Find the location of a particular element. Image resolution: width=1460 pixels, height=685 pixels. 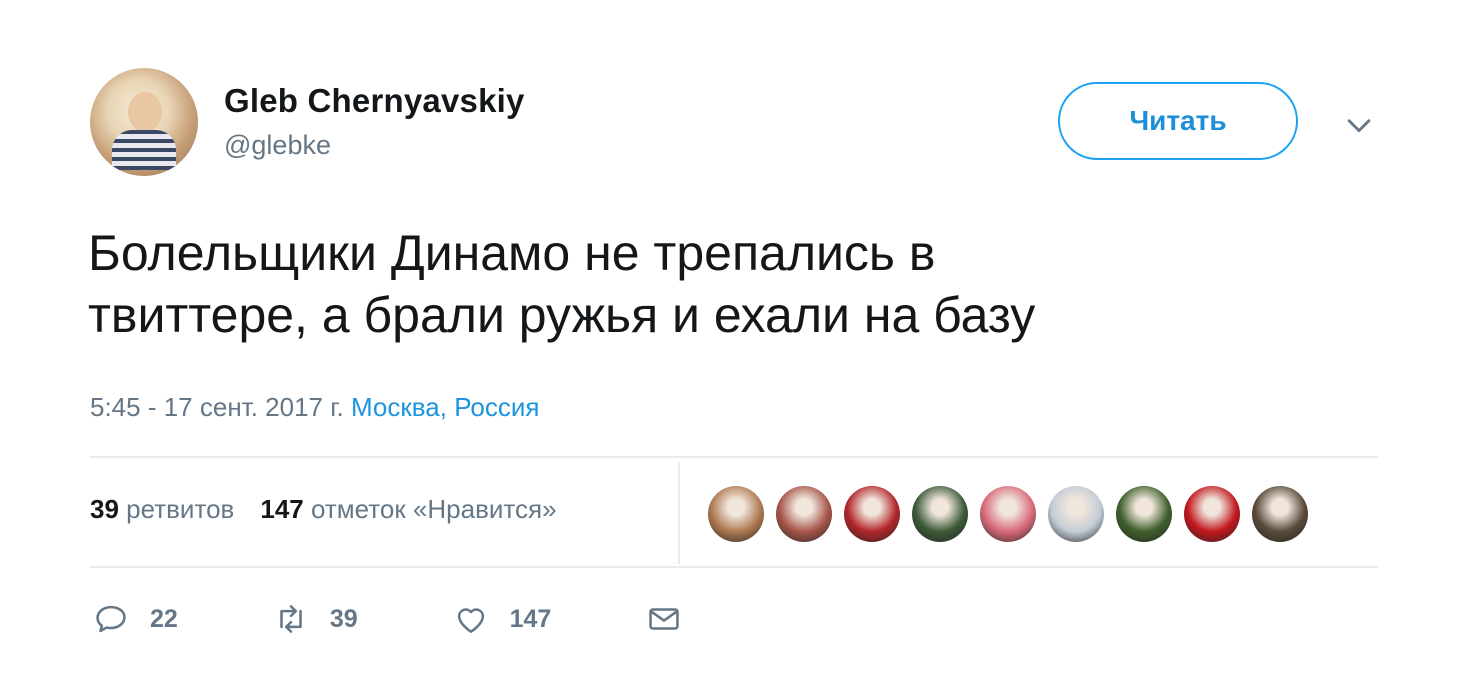

avatar-face is located at coordinates (145, 112).